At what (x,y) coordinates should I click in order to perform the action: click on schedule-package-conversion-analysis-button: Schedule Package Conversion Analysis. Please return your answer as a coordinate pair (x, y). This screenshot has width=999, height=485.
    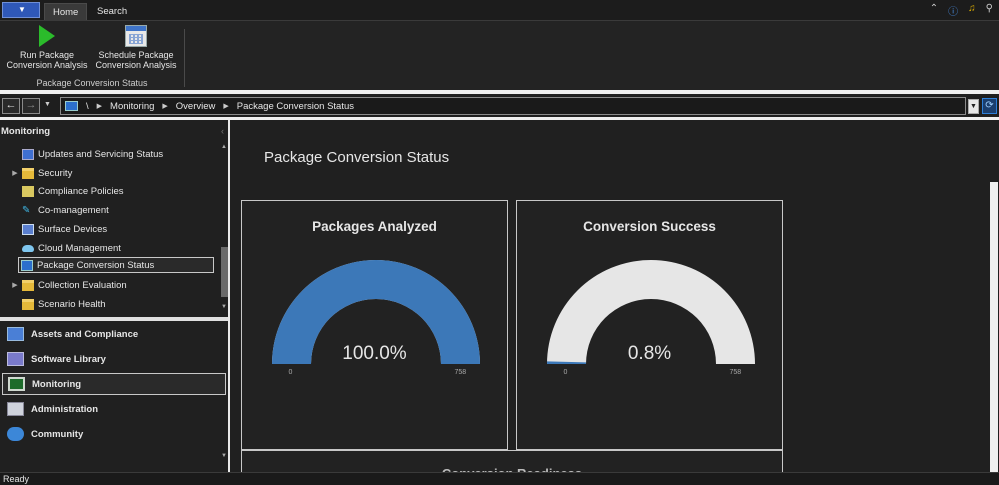
    Looking at the image, I should click on (136, 47).